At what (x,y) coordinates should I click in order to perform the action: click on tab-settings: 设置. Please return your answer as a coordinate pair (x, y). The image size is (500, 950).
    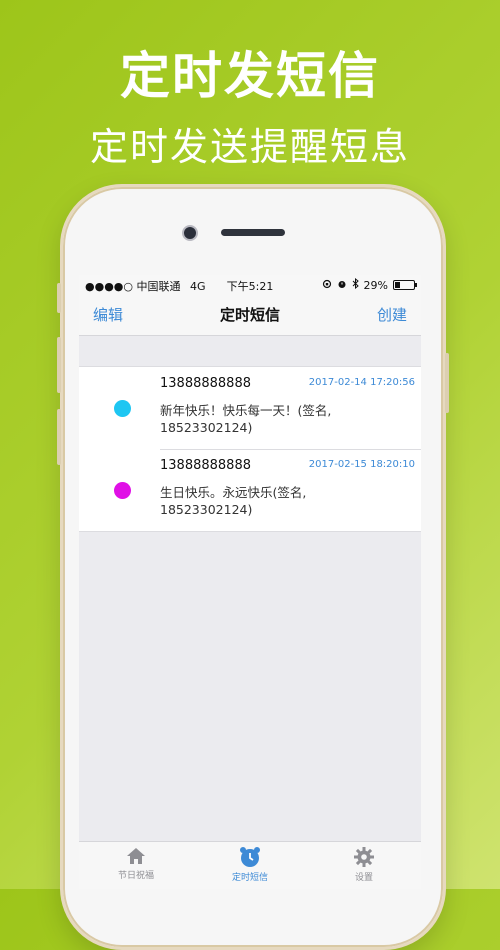
    Looking at the image, I should click on (364, 864).